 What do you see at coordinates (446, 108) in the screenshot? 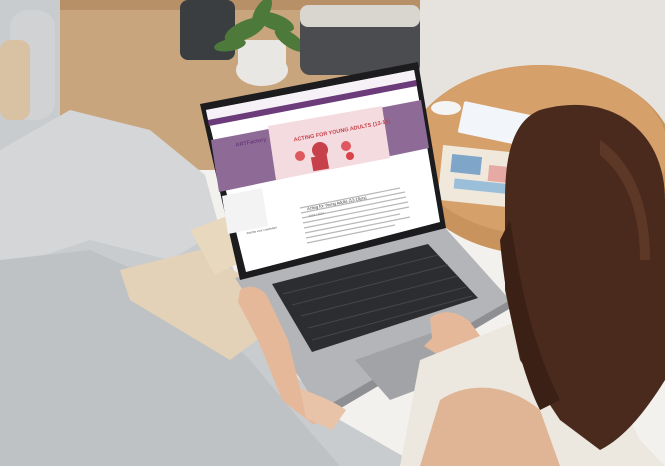
I see `mouse` at bounding box center [446, 108].